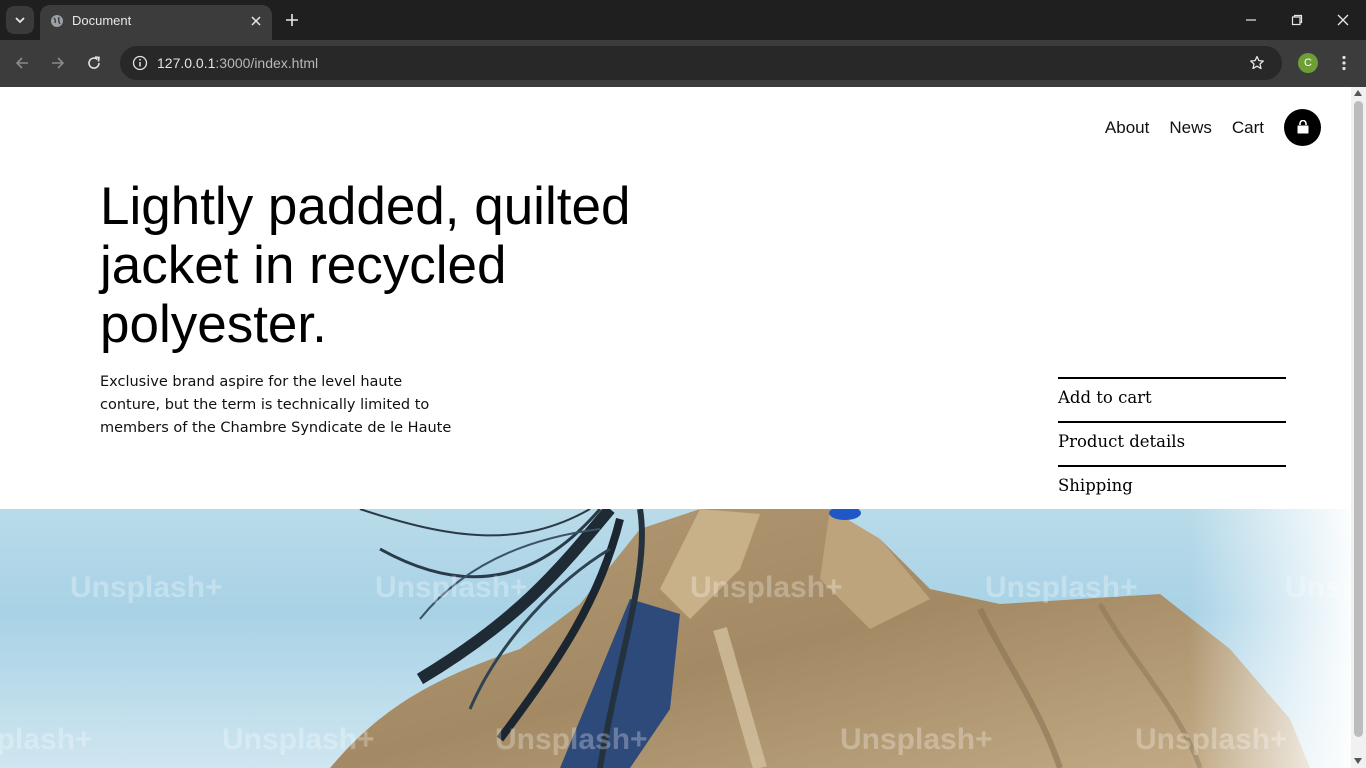 The image size is (1366, 768). Describe the element at coordinates (1248, 128) in the screenshot. I see `nav-link-cart: Cart` at that location.